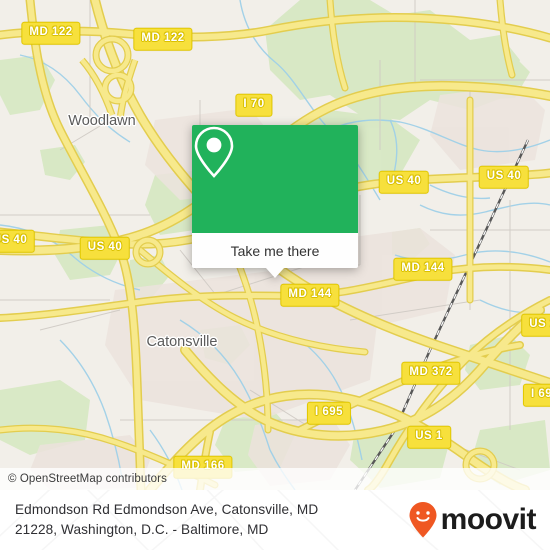 The height and width of the screenshot is (550, 550). I want to click on popup-pointer-tail, so click(275, 273).